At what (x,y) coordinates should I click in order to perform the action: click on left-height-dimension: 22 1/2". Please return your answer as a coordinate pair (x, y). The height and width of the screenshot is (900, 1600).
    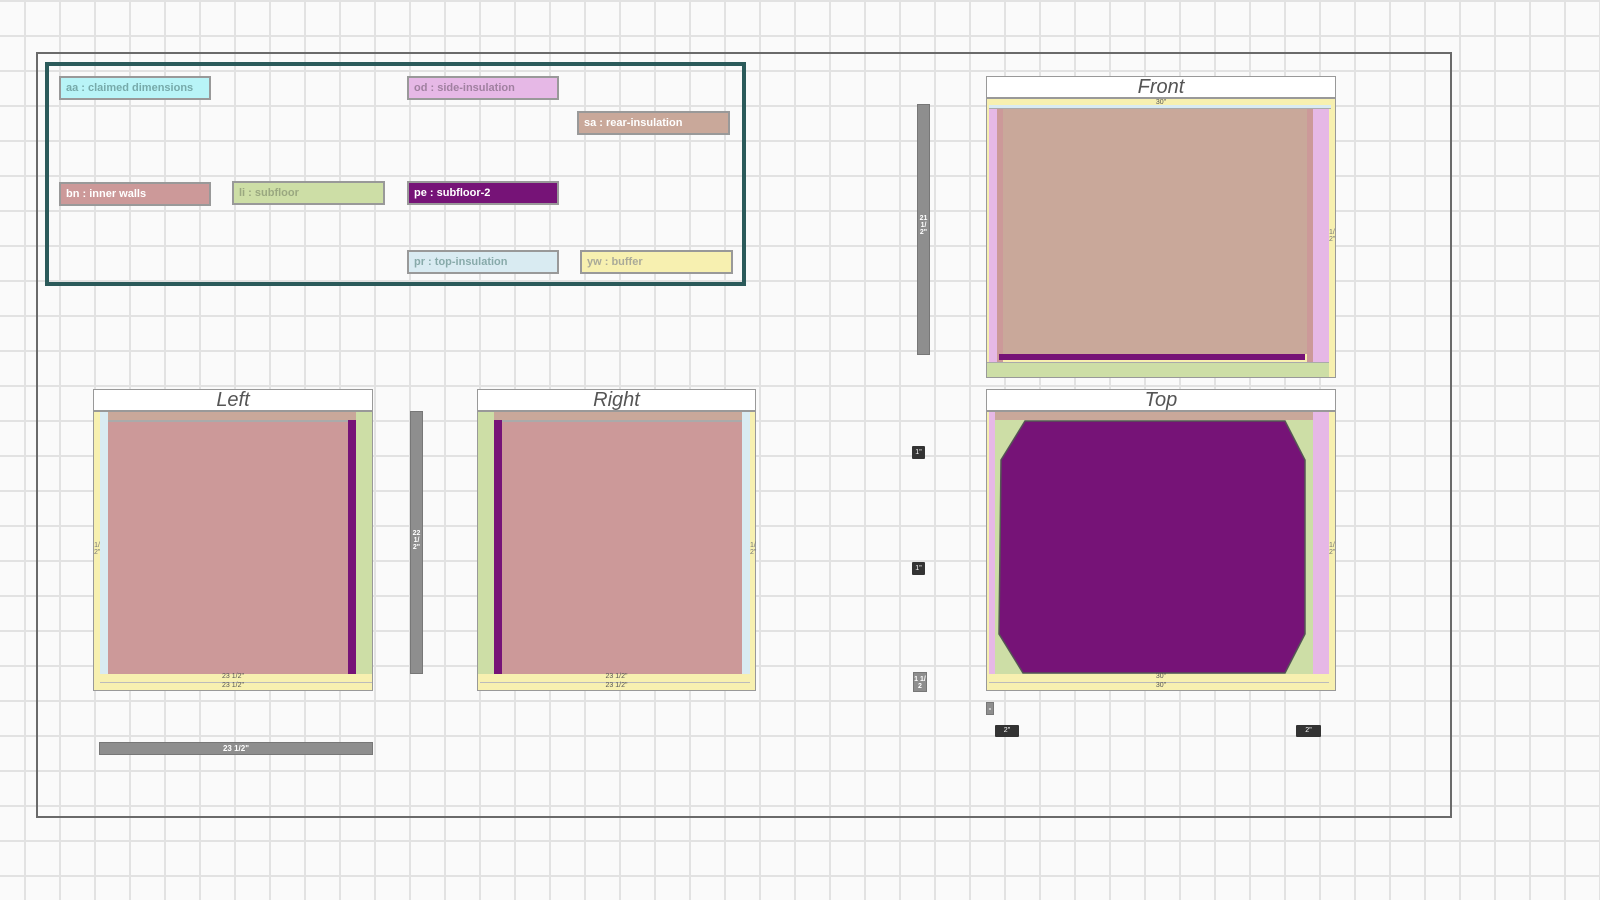
    Looking at the image, I should click on (416, 540).